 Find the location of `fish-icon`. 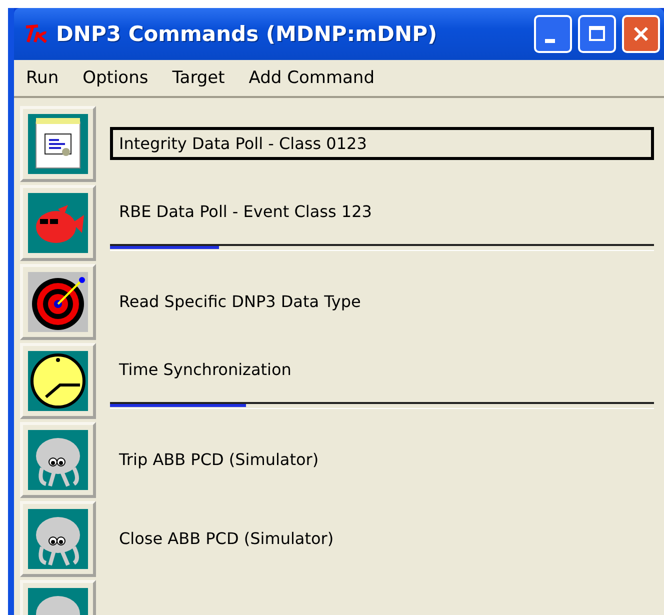

fish-icon is located at coordinates (58, 222).